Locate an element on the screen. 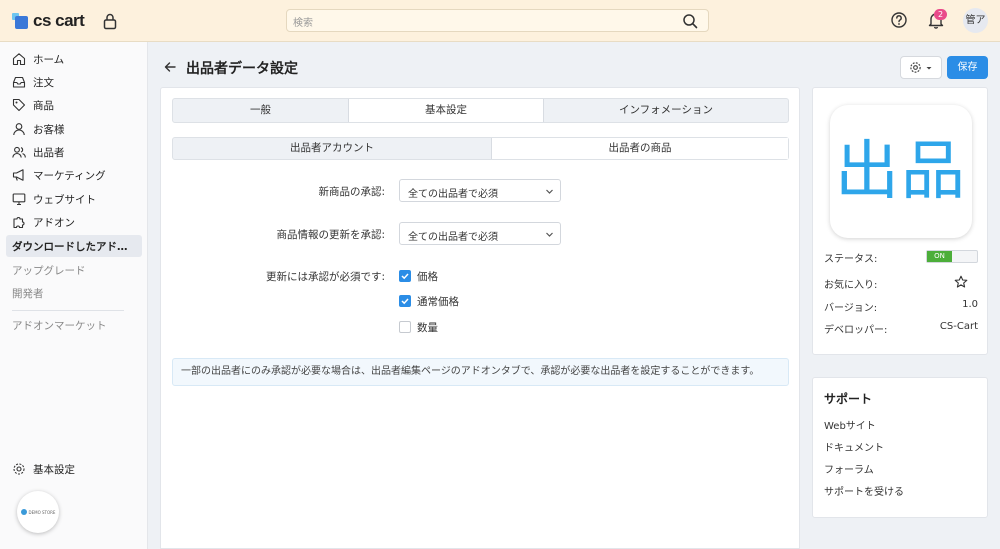 This screenshot has width=1000, height=549. tabs: 一般 基本設定 インフォメーション is located at coordinates (480, 110).